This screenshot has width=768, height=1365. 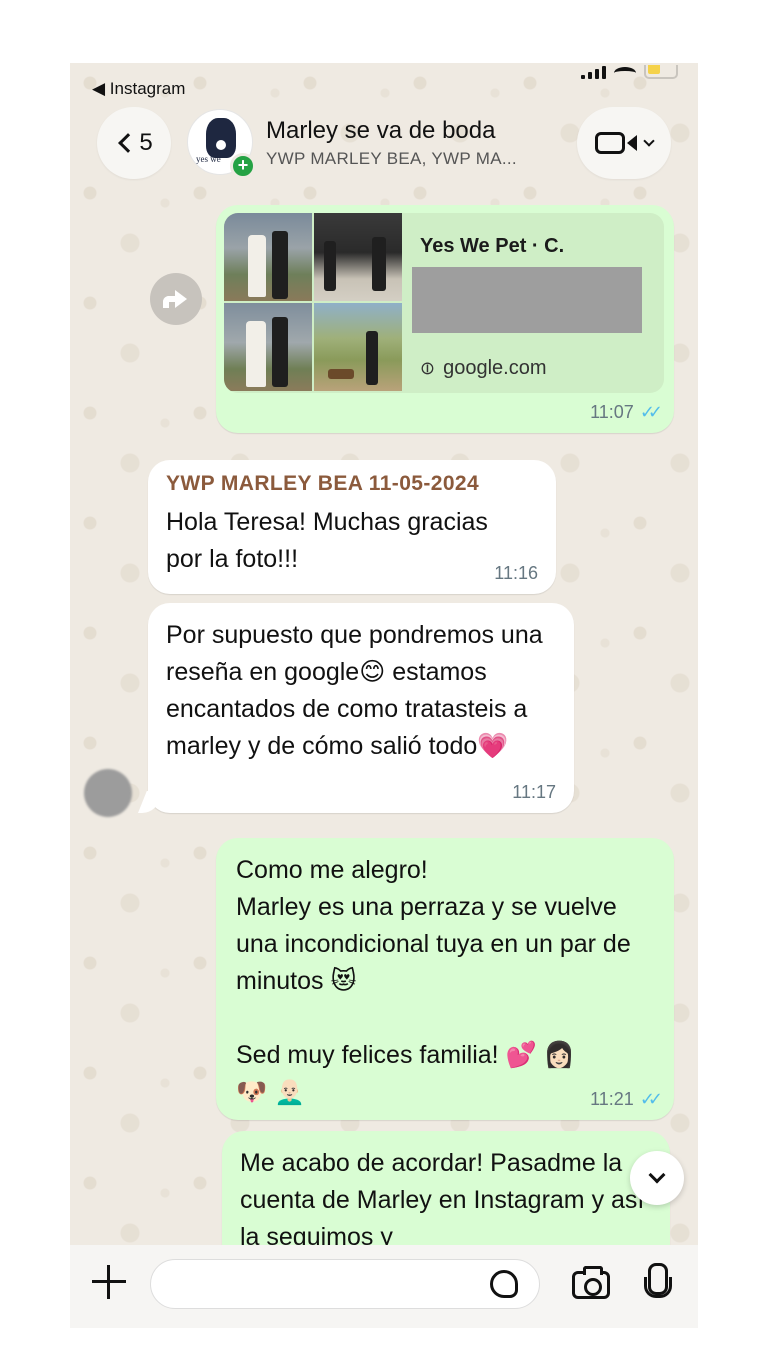 I want to click on time-text: 11:17, so click(x=534, y=792).